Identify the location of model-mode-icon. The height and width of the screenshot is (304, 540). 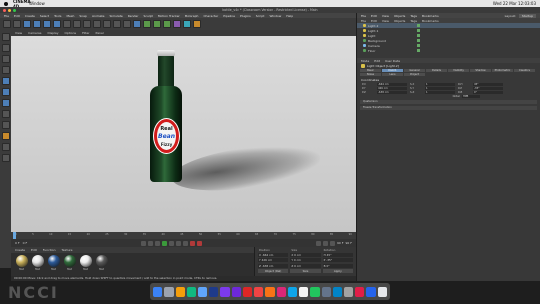
(5, 48).